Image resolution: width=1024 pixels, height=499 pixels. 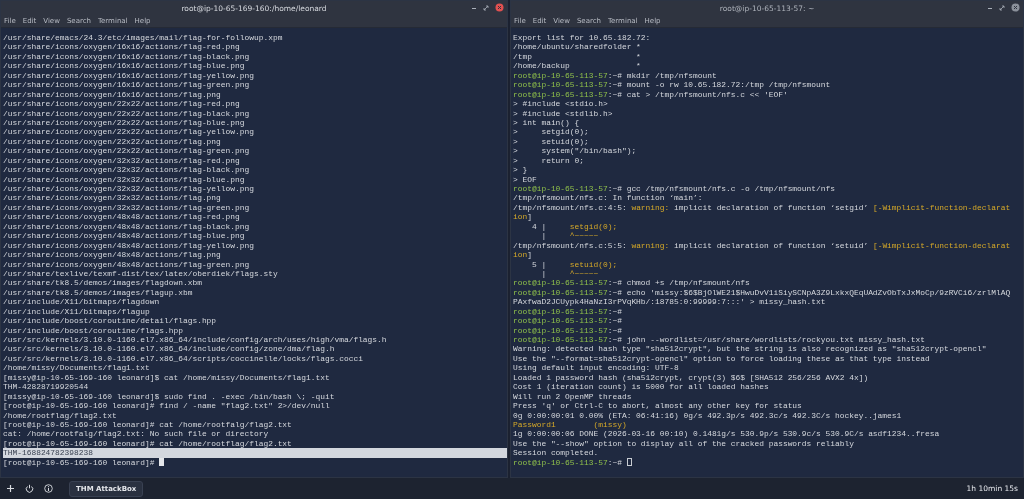 What do you see at coordinates (29, 488) in the screenshot?
I see `power-icon` at bounding box center [29, 488].